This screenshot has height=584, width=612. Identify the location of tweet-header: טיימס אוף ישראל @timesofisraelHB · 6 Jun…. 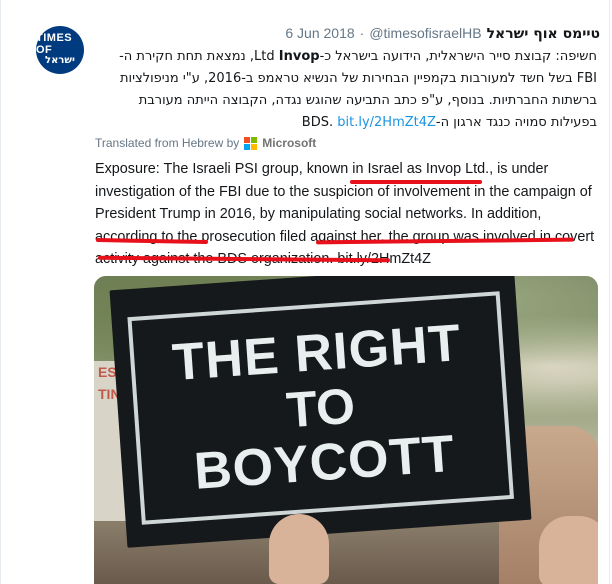
(442, 33).